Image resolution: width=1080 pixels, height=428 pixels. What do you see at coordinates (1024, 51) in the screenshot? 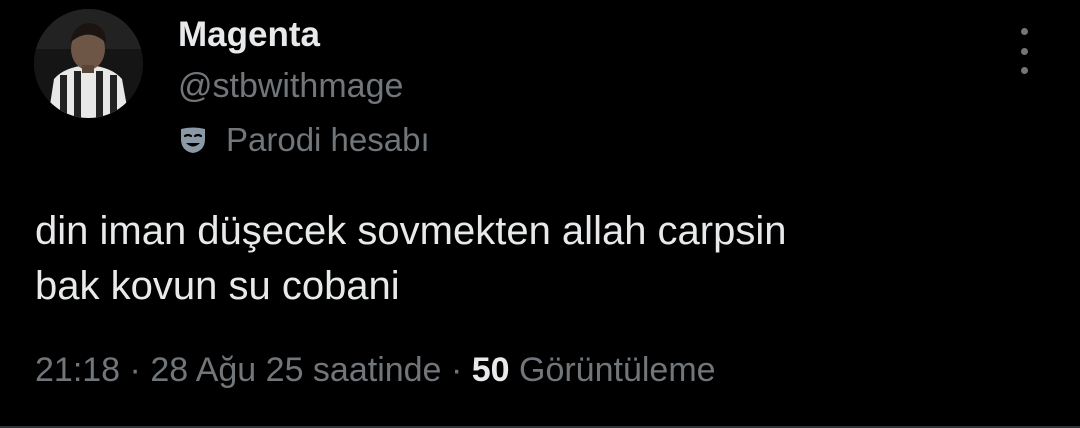
I see `more-options-icon` at bounding box center [1024, 51].